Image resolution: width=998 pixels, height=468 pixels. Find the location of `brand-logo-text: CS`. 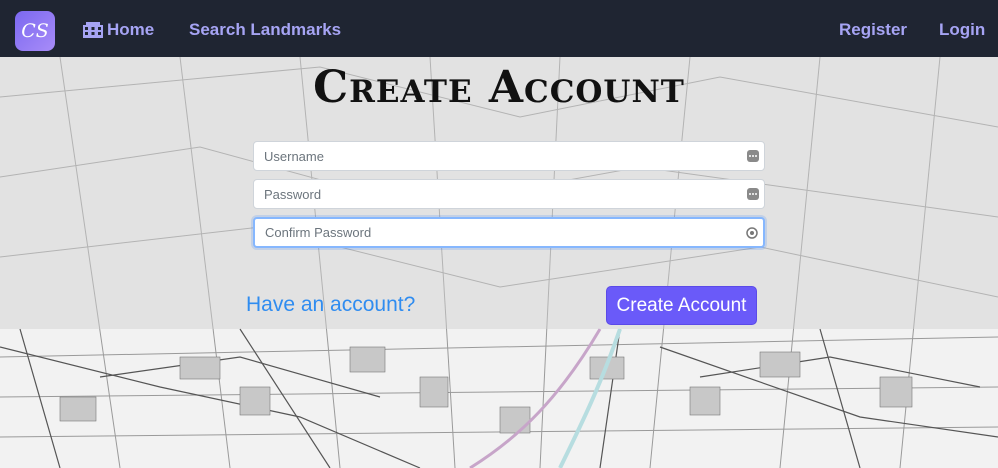

brand-logo-text: CS is located at coordinates (35, 31).